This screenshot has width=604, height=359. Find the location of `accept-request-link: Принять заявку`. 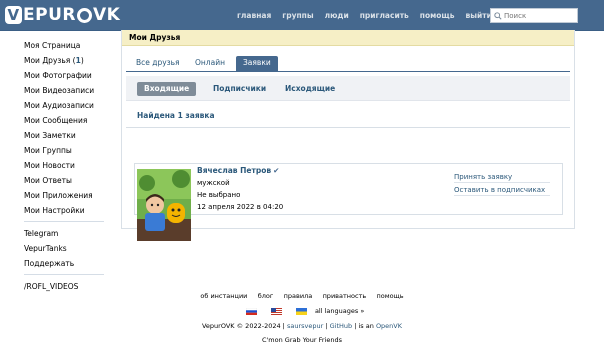

accept-request-link: Принять заявку is located at coordinates (502, 177).